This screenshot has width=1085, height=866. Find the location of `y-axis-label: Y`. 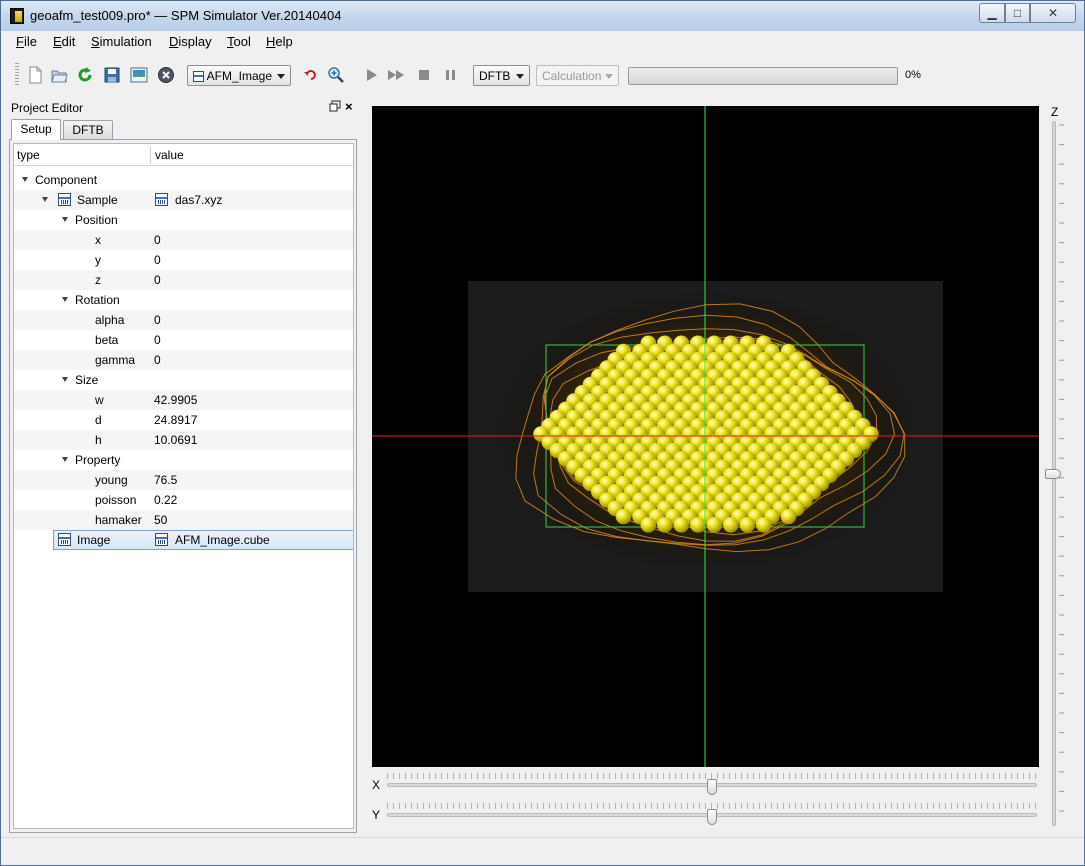

y-axis-label: Y is located at coordinates (376, 815).